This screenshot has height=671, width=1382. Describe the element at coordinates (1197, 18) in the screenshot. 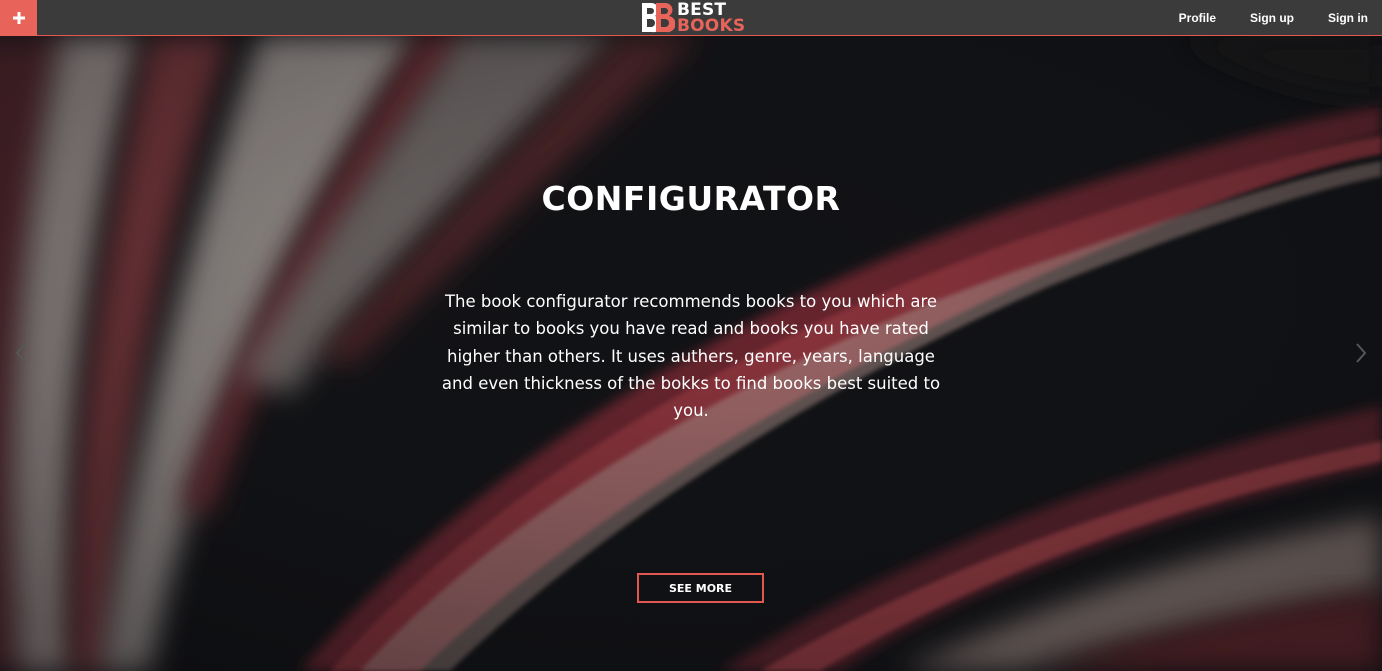

I see `nav-link-profile: Profile` at that location.